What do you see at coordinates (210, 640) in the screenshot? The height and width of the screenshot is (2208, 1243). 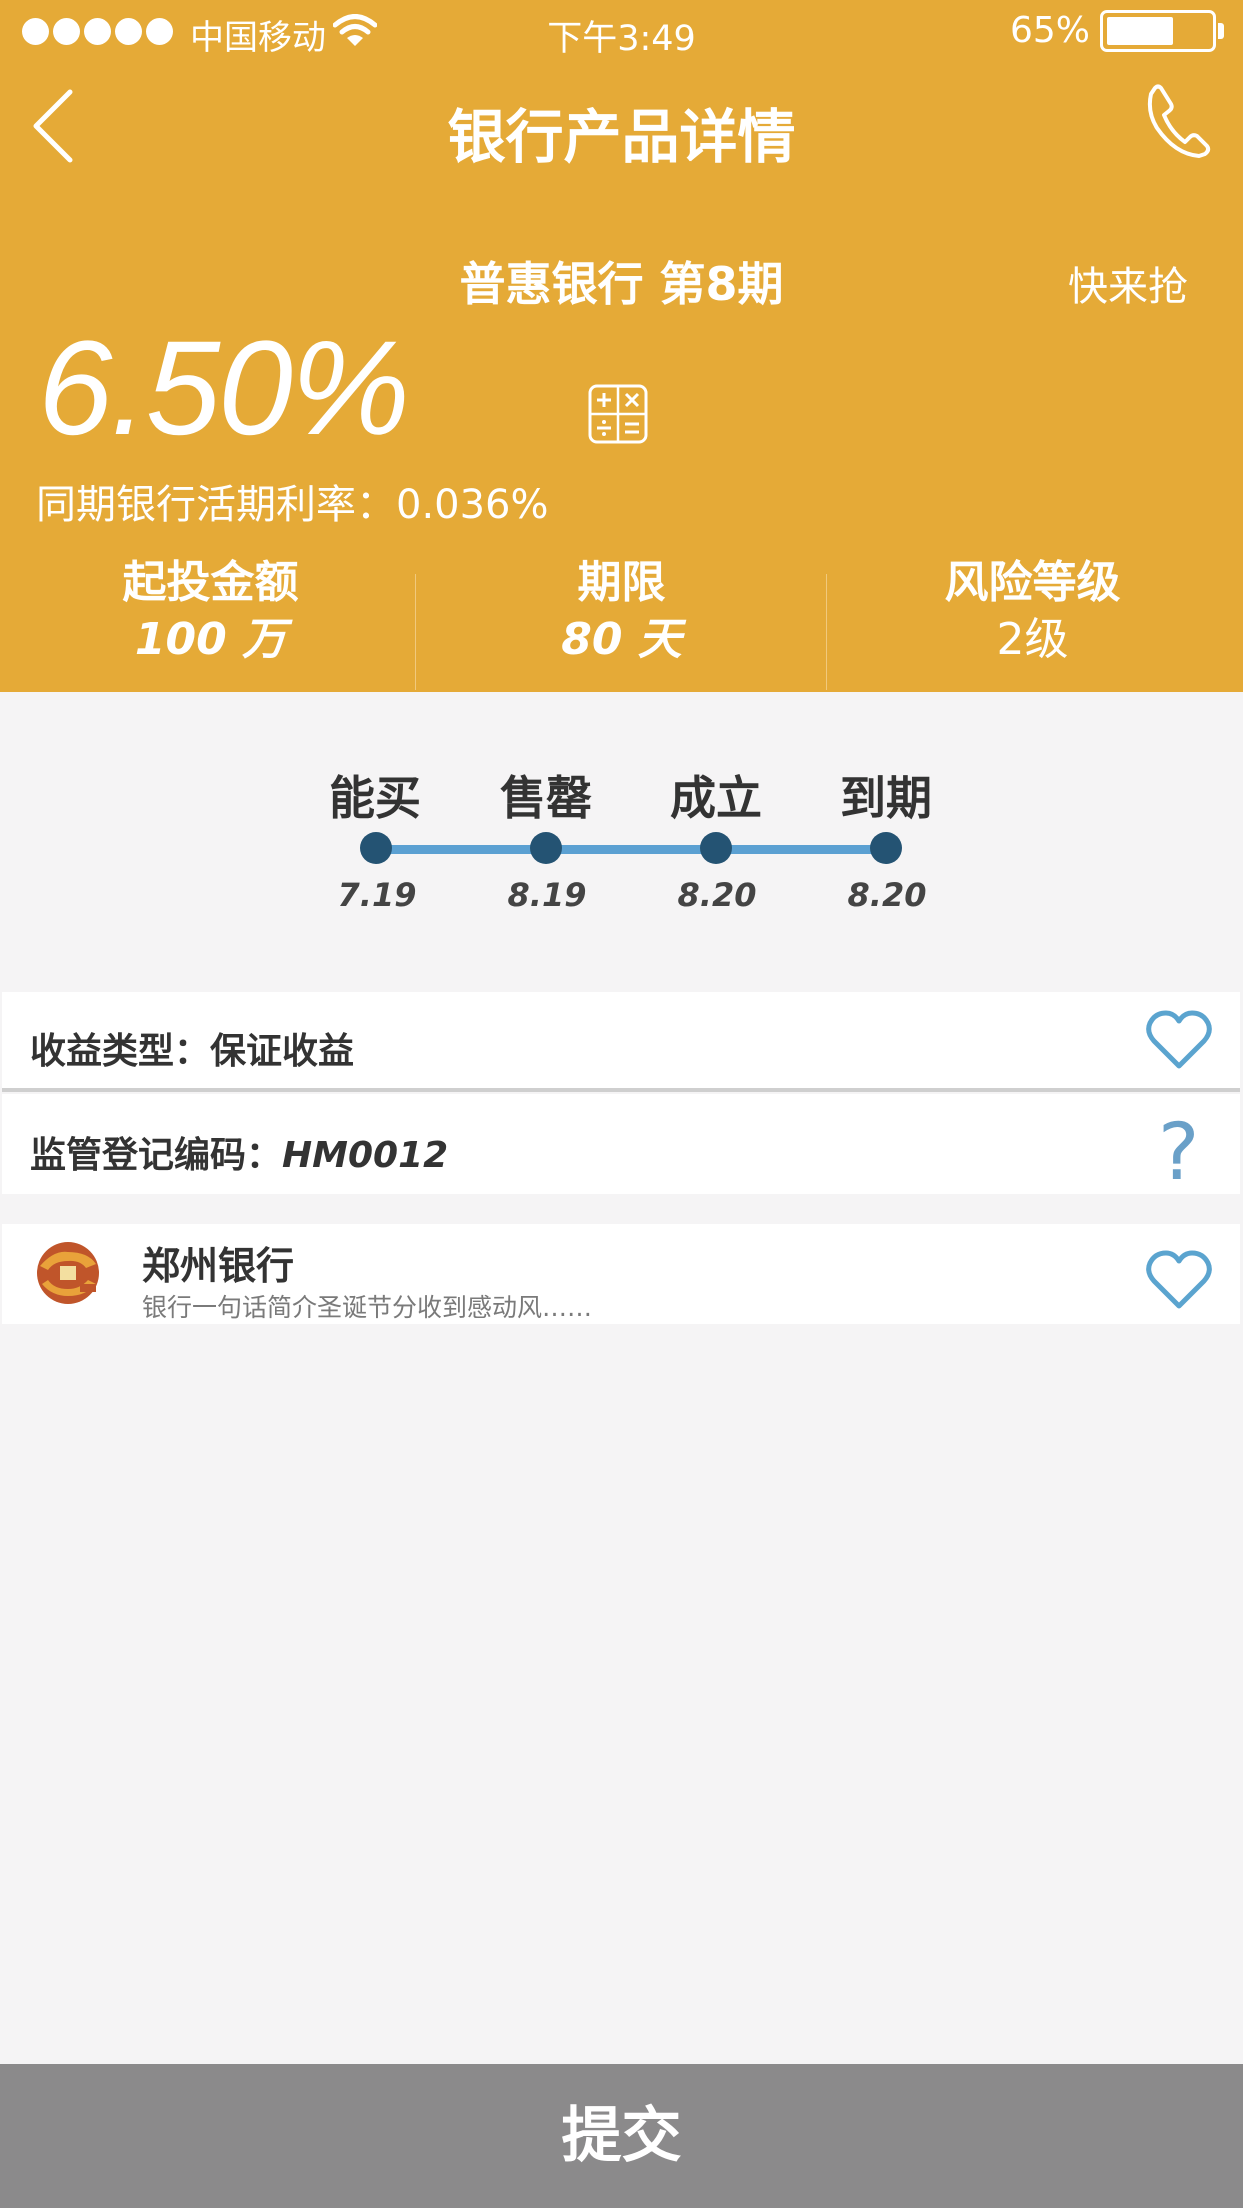 I see `stat-value: 100 万` at bounding box center [210, 640].